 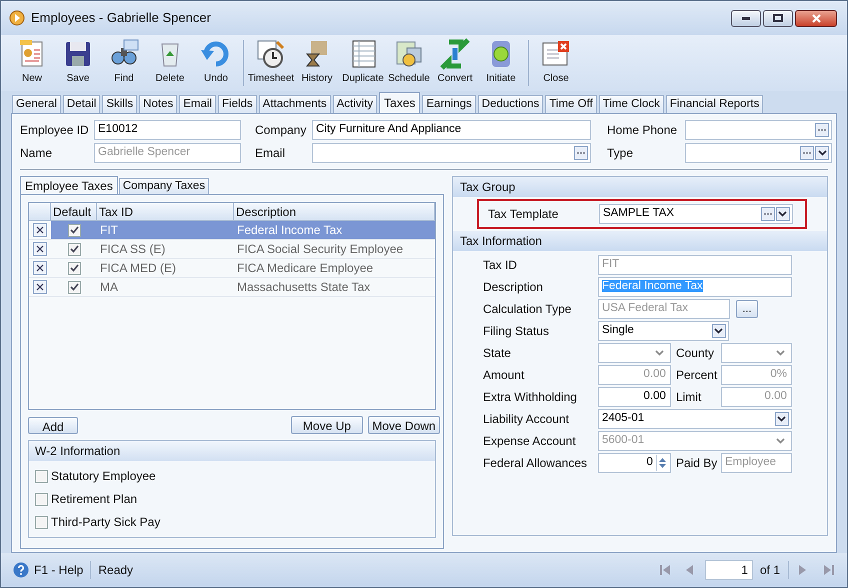 I want to click on tab: Employee Taxes, so click(x=69, y=185).